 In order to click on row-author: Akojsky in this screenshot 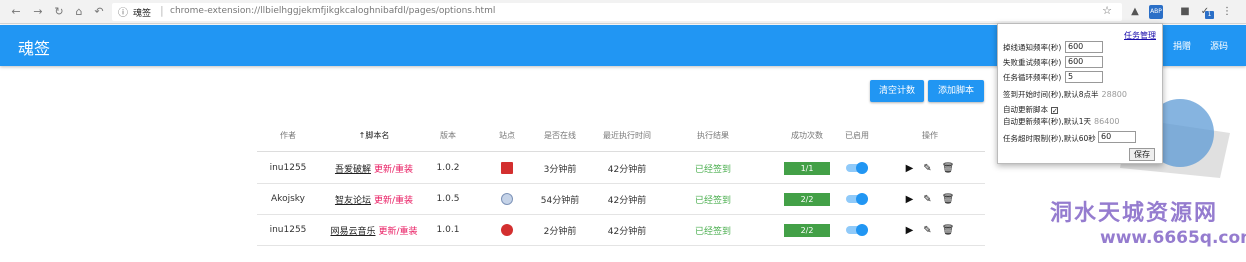, I will do `click(288, 199)`.